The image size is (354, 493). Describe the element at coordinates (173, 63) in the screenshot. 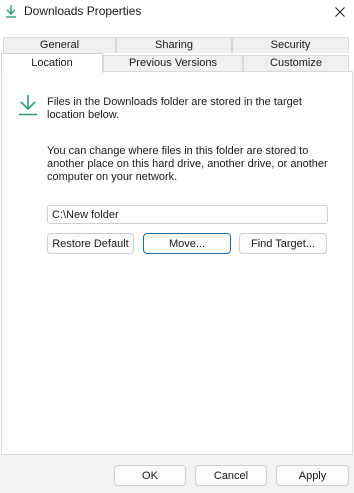

I see `tab-previous-versions: Previous Versions` at that location.